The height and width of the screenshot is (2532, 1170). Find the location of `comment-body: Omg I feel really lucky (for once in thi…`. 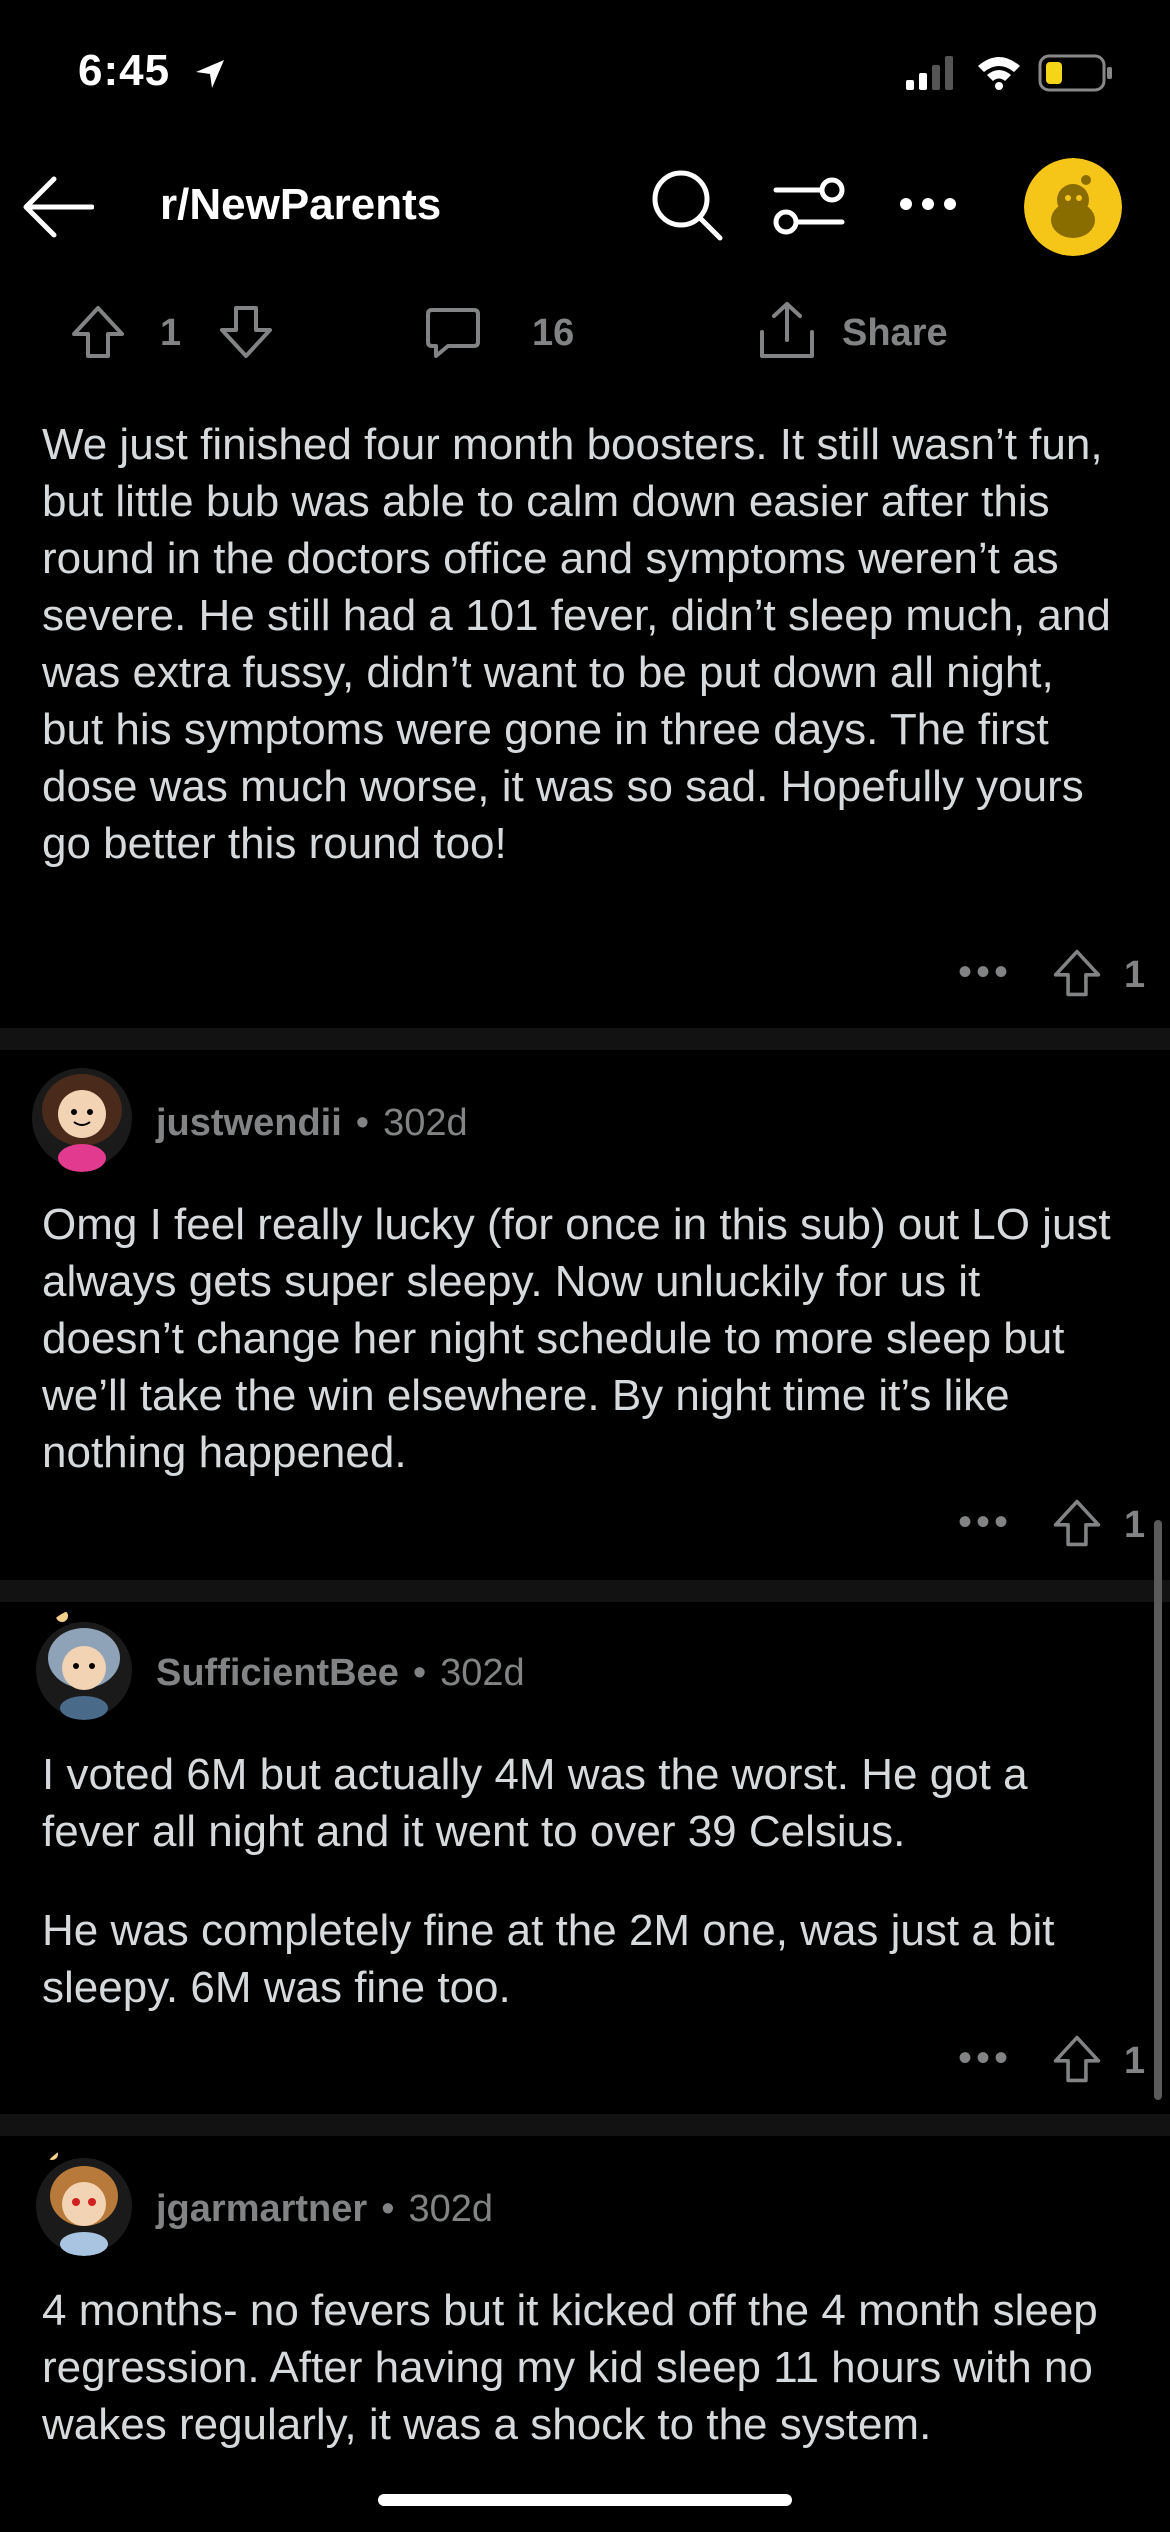

comment-body: Omg I feel really lucky (for once in thi… is located at coordinates (582, 1338).